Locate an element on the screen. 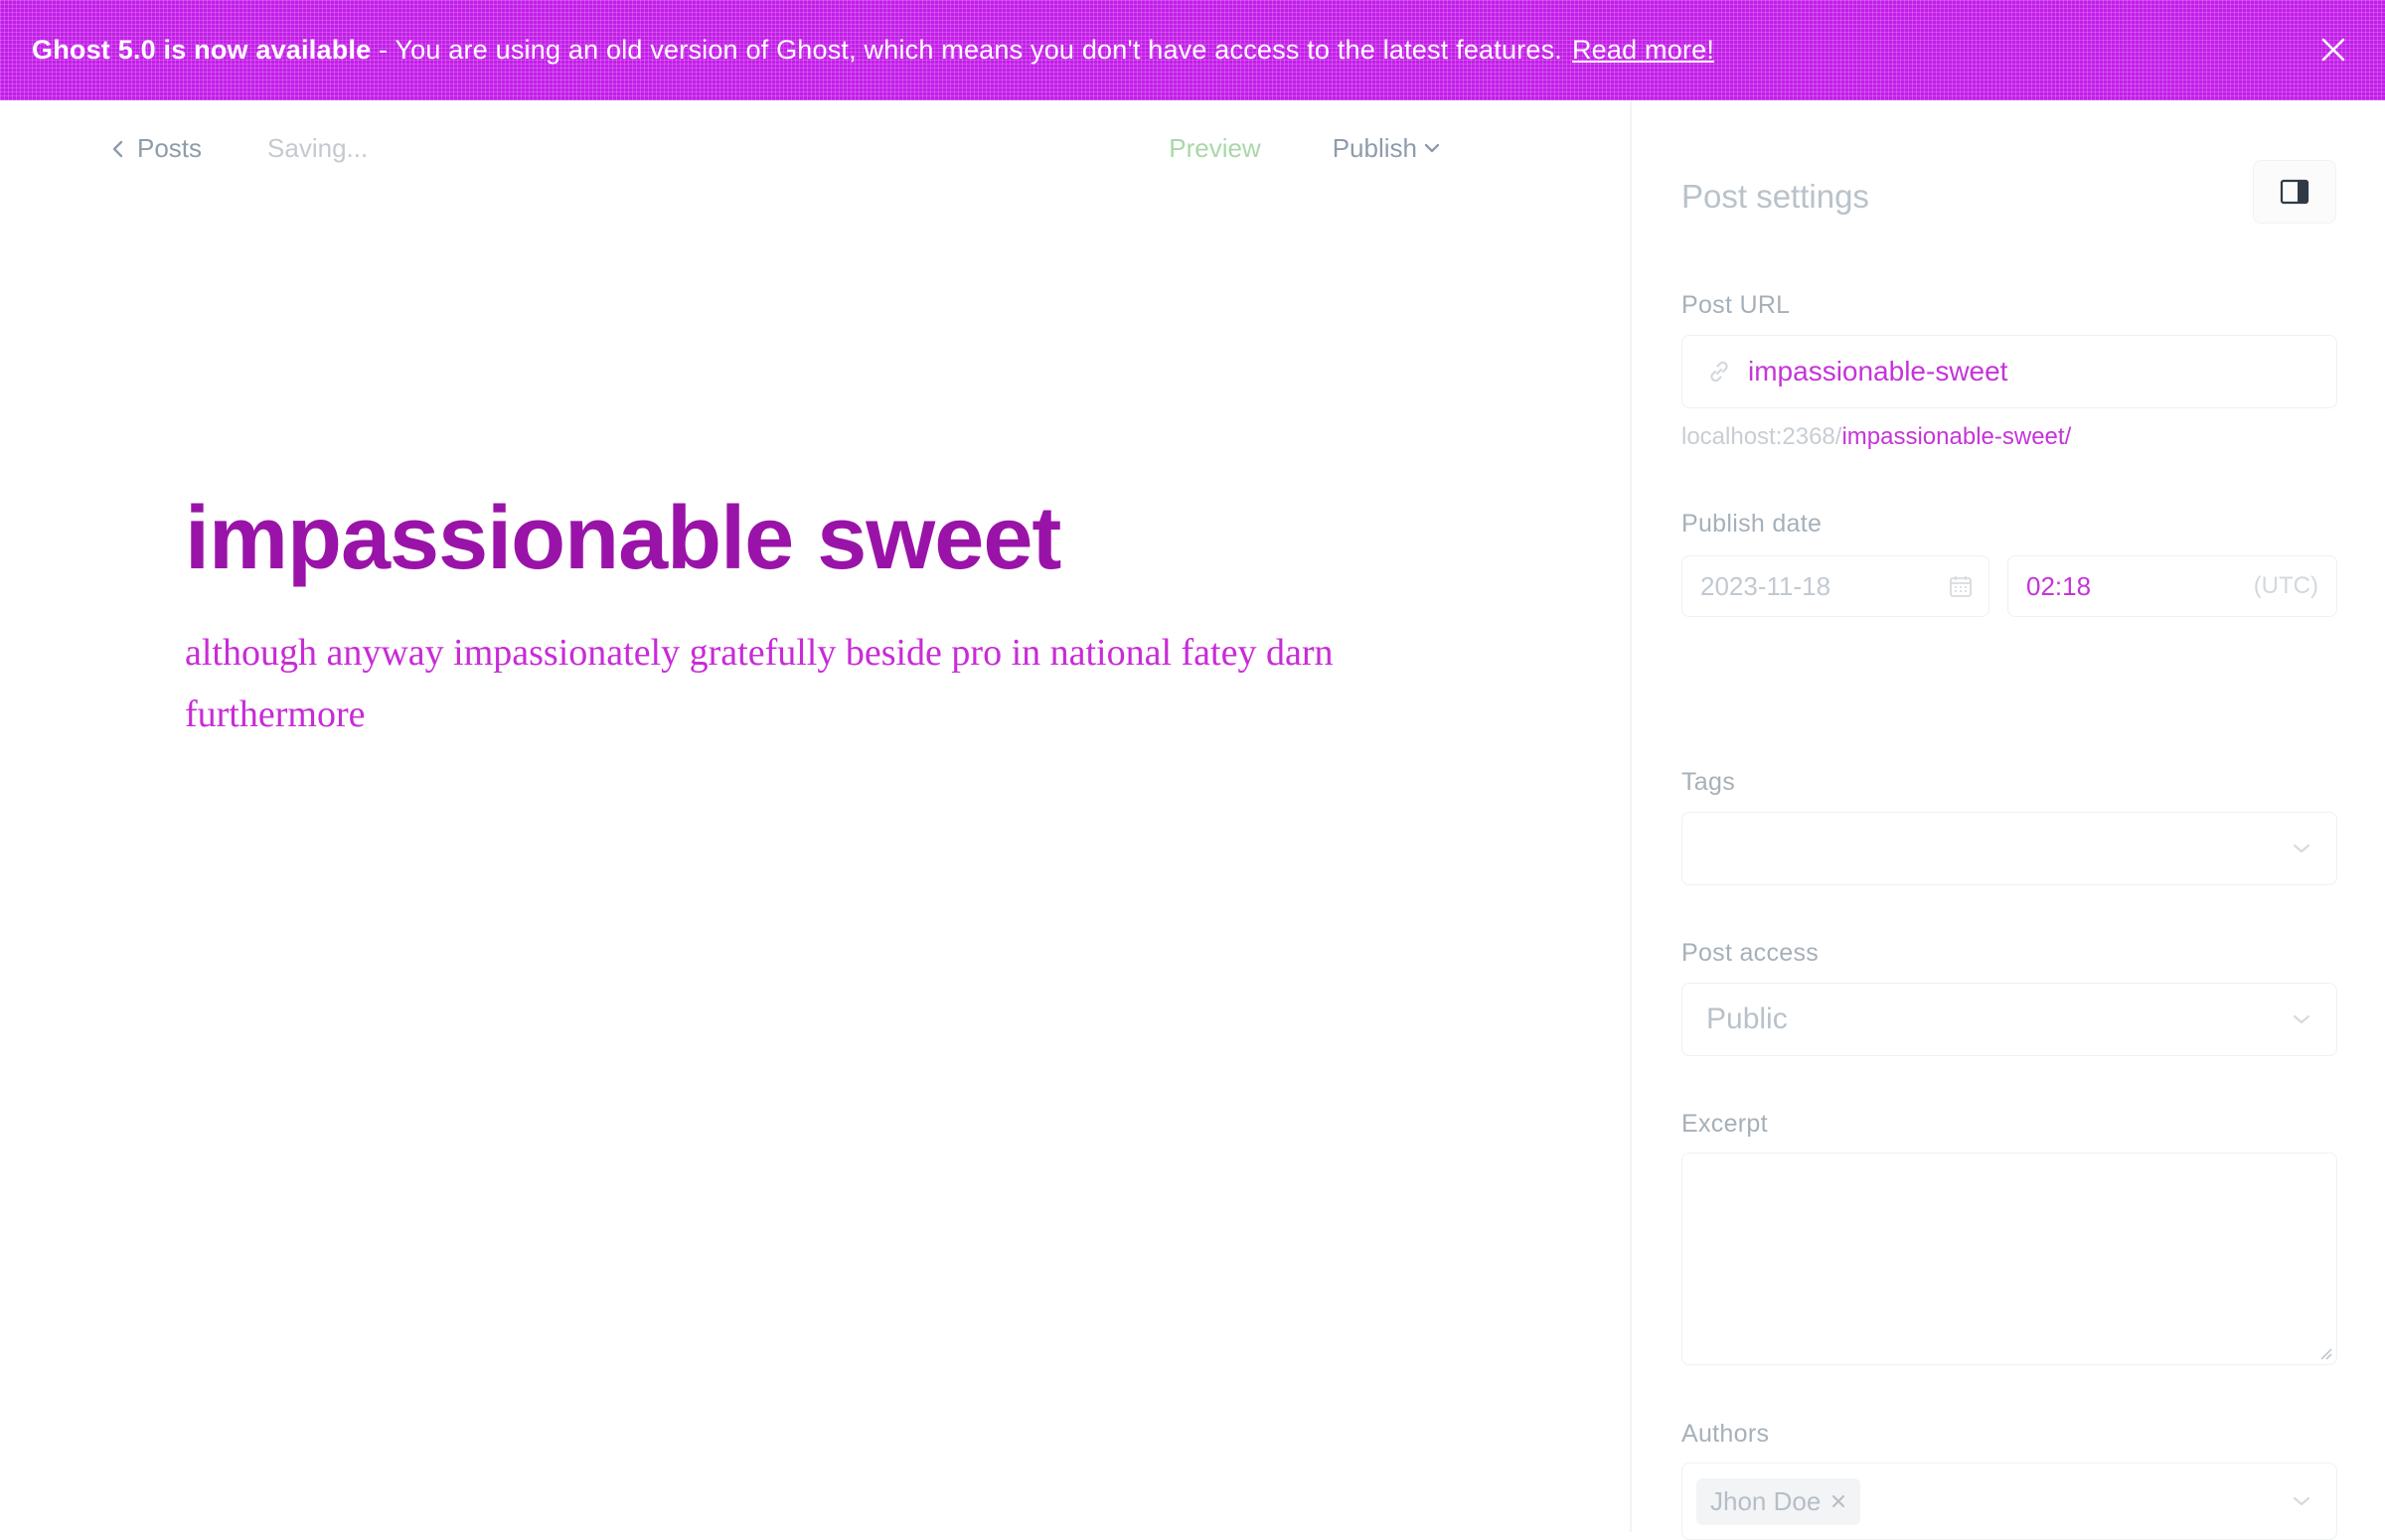 The height and width of the screenshot is (1540, 2385). banner-version-text: Ghost 5.0 is now available is located at coordinates (202, 50).